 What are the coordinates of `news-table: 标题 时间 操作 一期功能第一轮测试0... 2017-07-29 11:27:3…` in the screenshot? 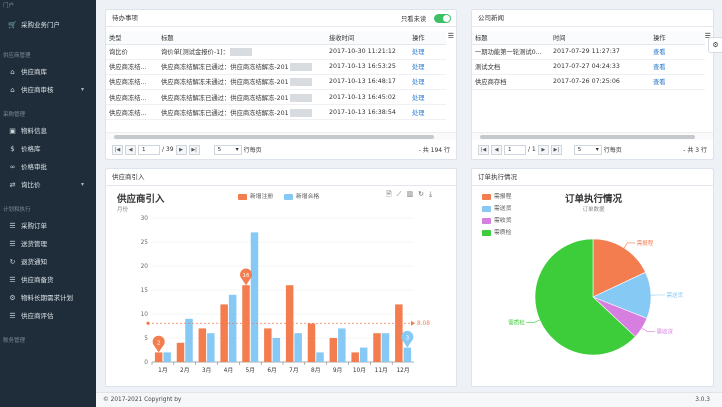 It's located at (588, 61).